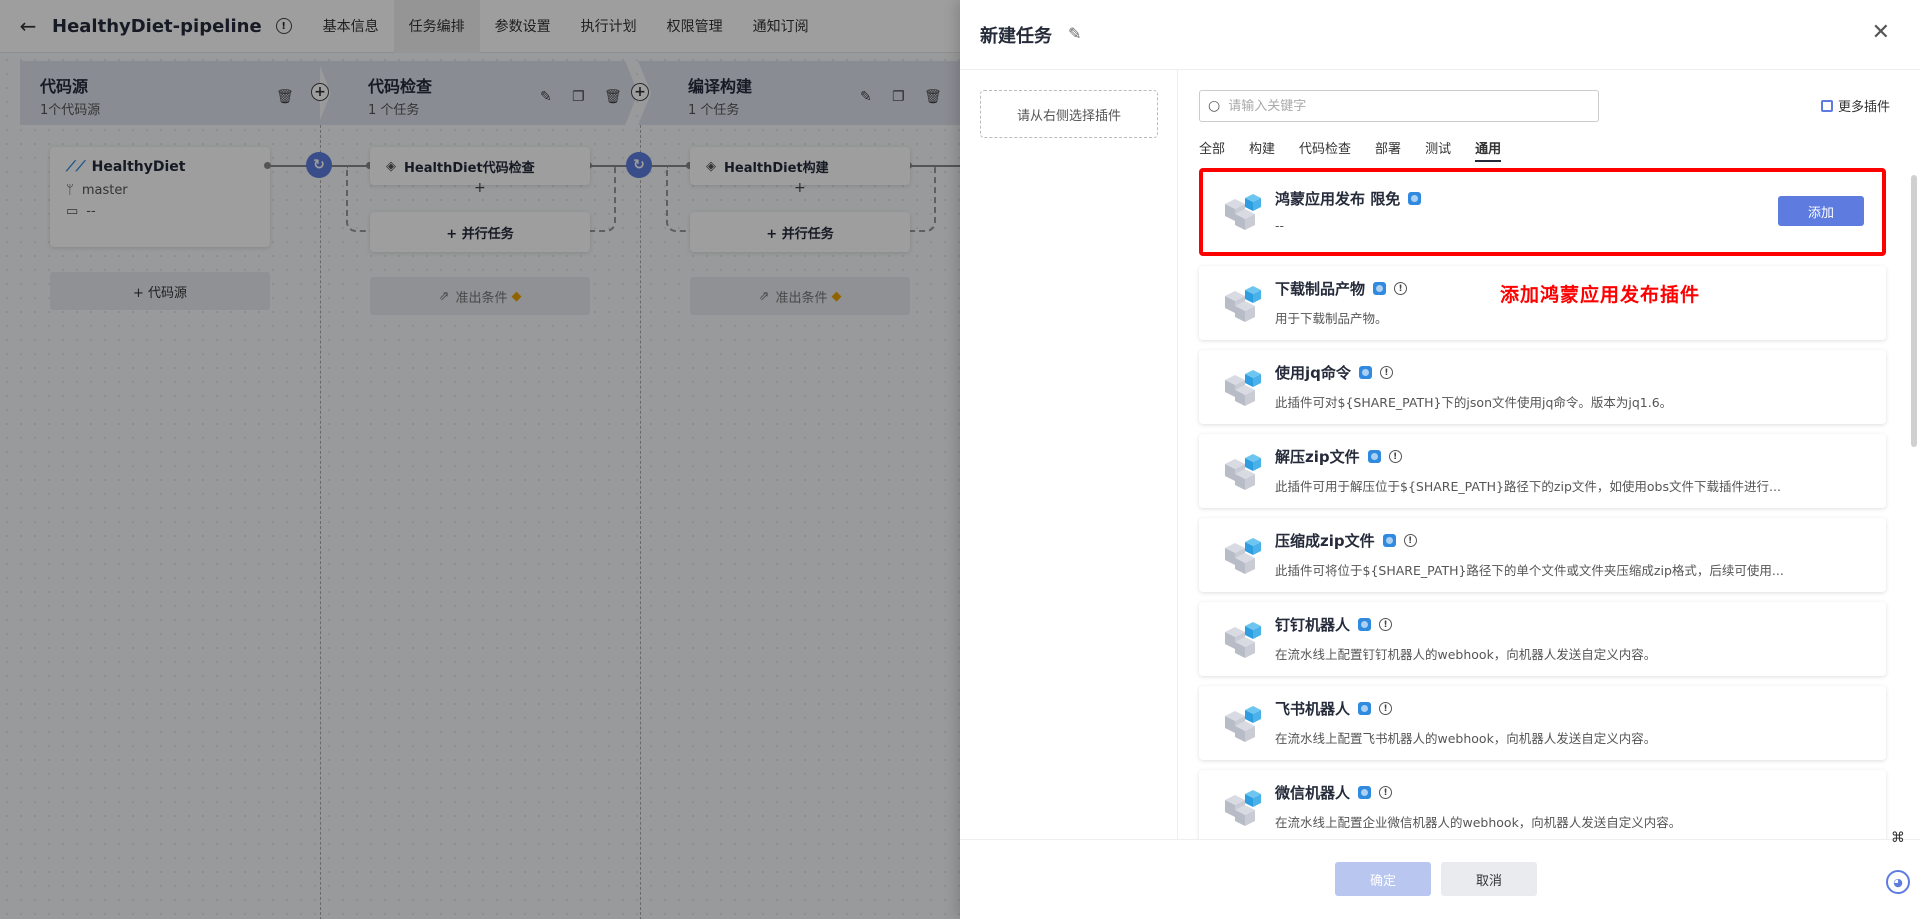  Describe the element at coordinates (1542, 639) in the screenshot. I see `plugin-item: 钉钉机器人! 在流水线上配置钉钉机器人的webhook，向机器人发送自定义内容。` at that location.